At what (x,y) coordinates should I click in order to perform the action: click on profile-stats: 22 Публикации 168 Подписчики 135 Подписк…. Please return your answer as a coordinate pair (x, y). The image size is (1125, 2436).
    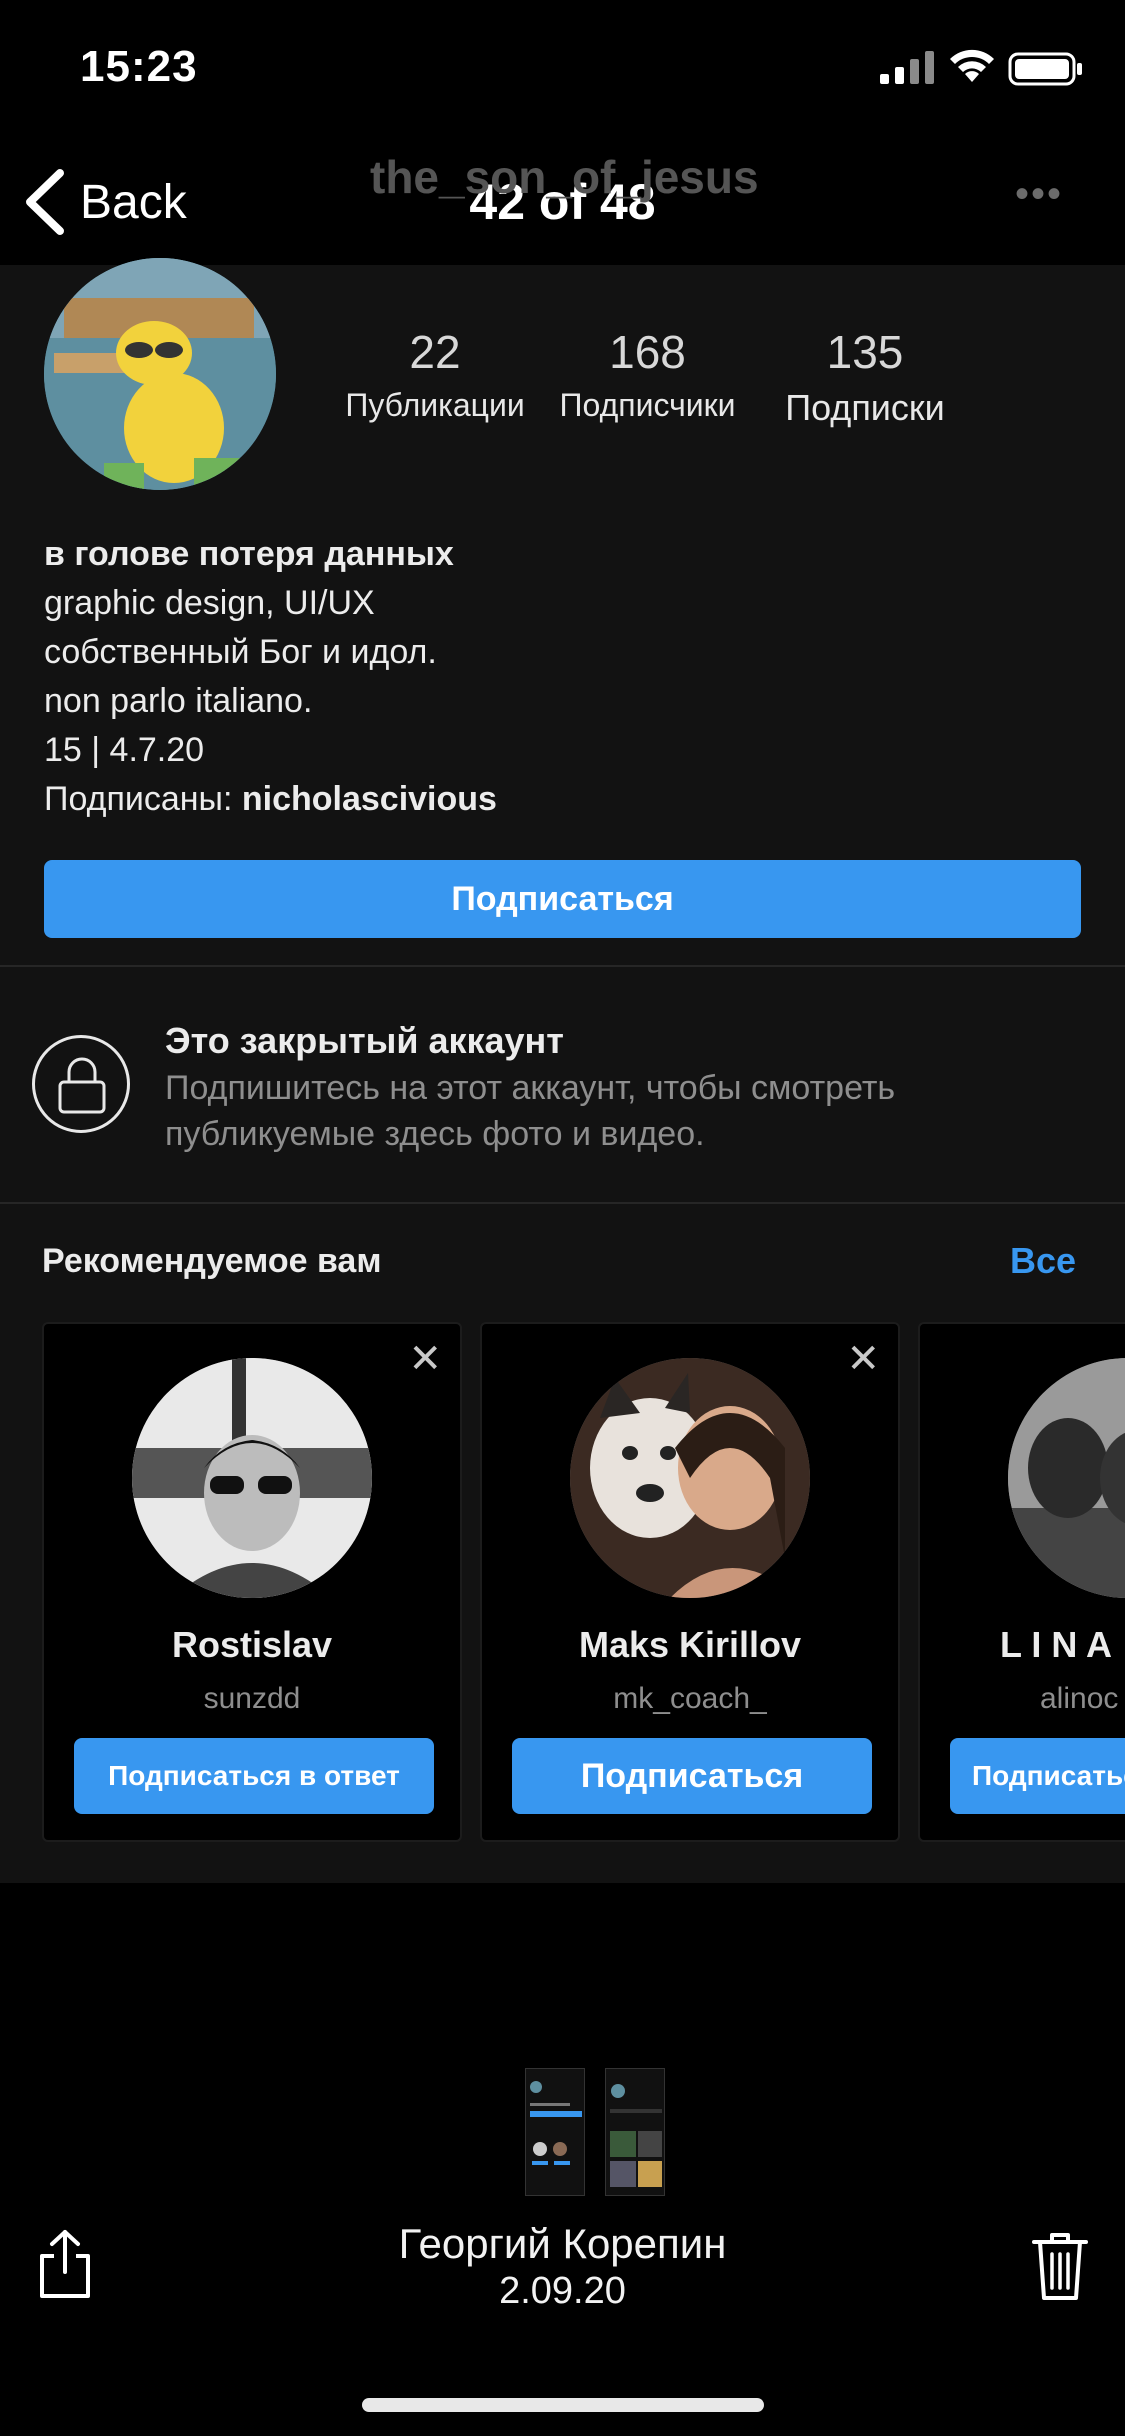
    Looking at the image, I should click on (650, 376).